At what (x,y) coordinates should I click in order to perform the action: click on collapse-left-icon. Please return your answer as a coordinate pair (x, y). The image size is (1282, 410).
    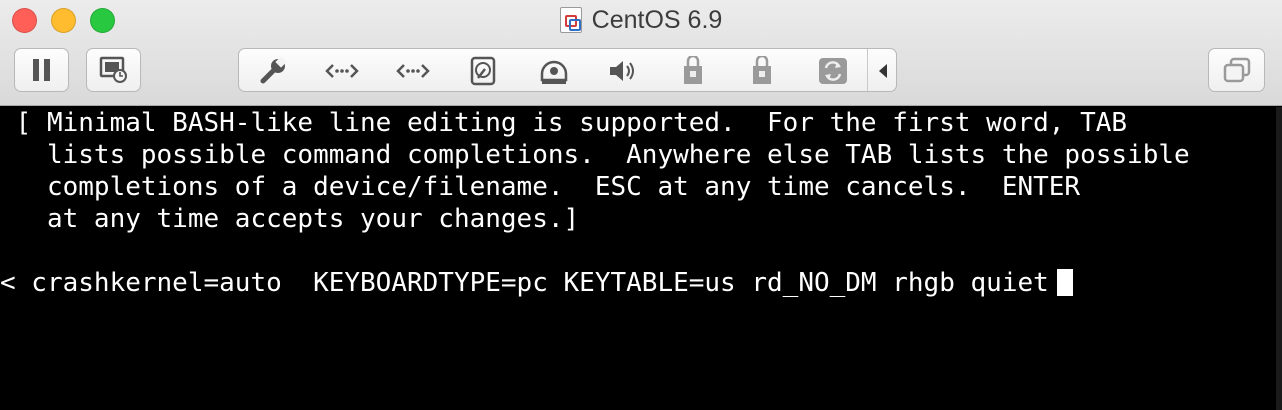
    Looking at the image, I should click on (883, 71).